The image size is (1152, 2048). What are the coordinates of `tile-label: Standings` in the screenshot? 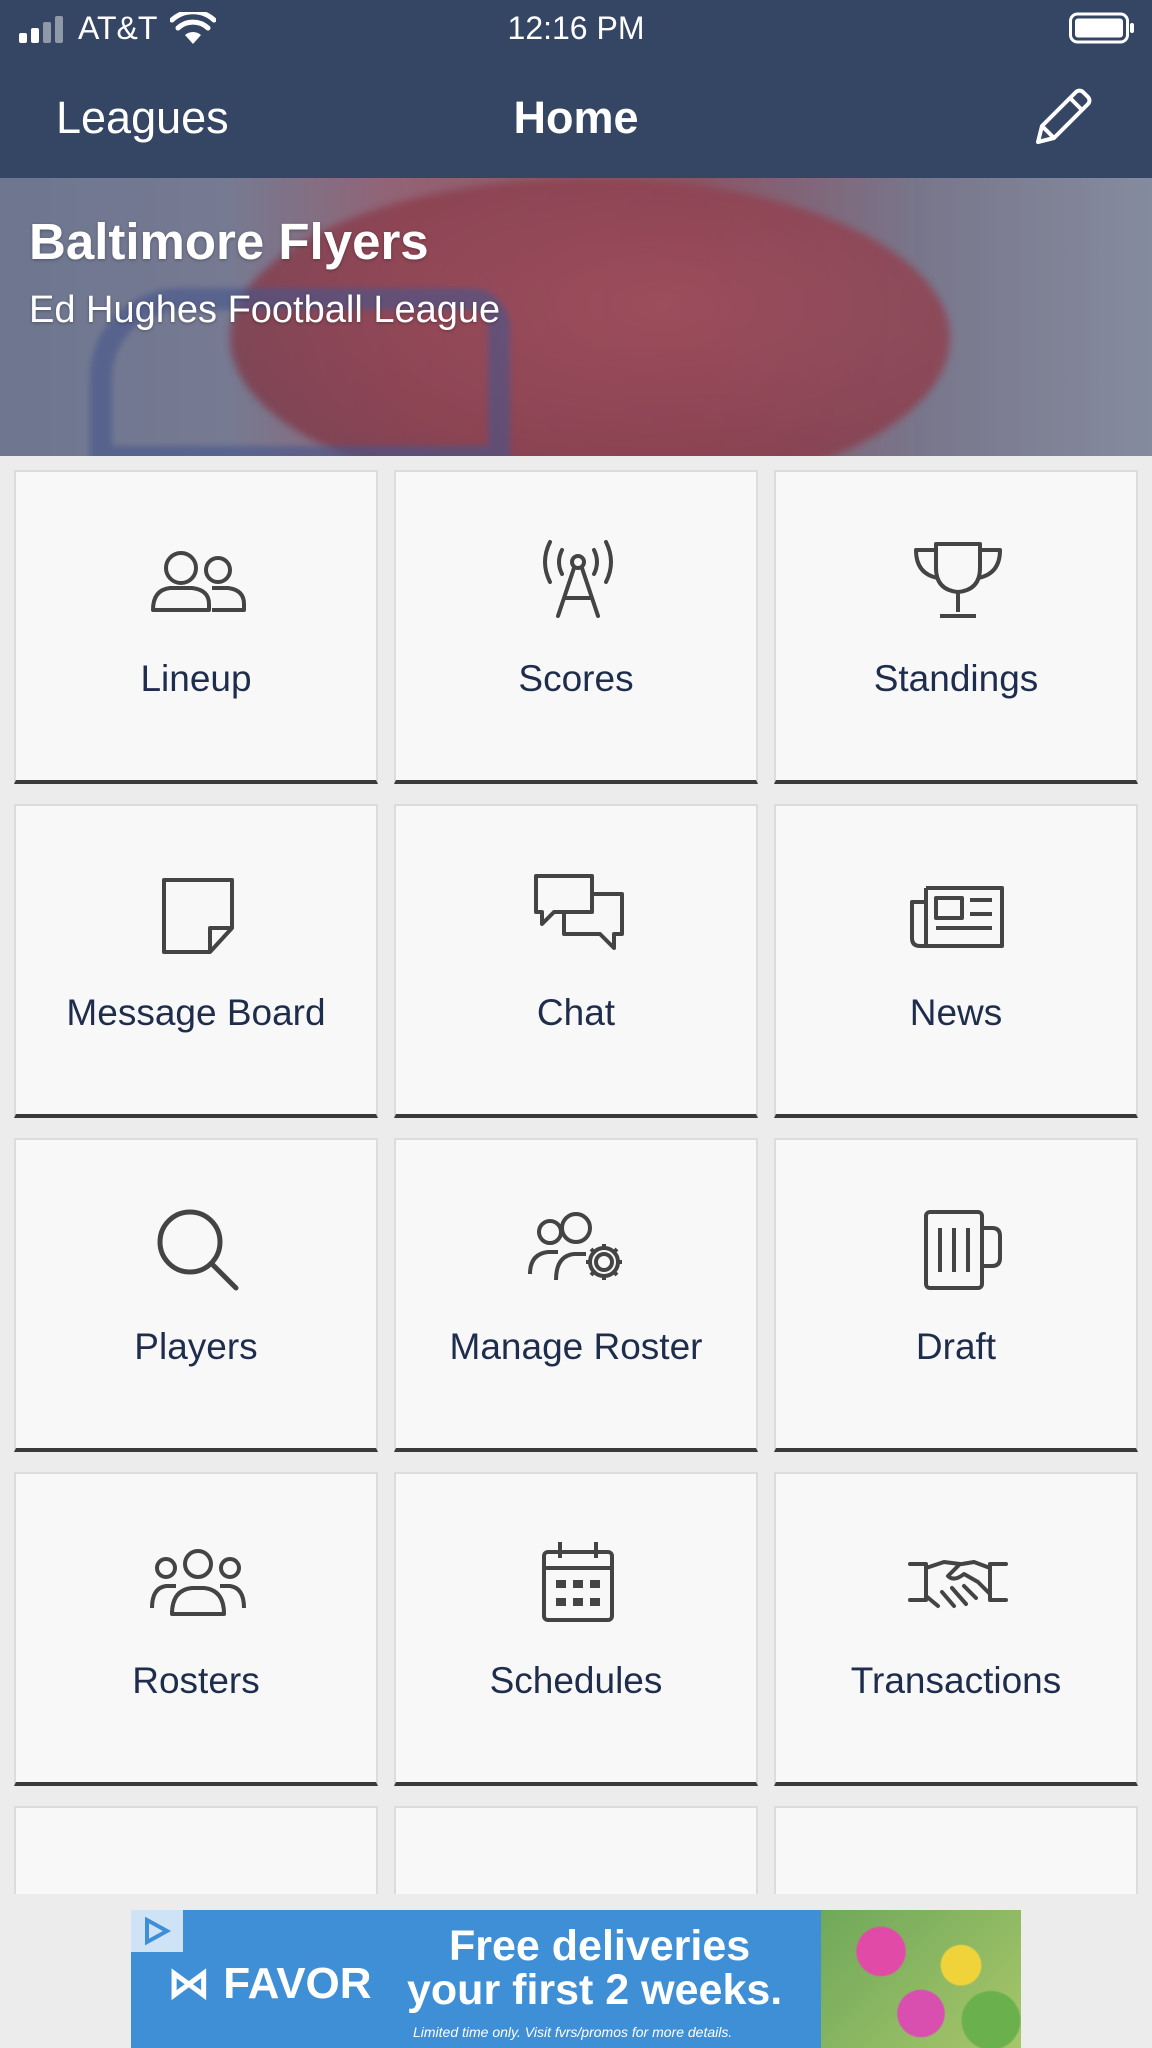 It's located at (956, 678).